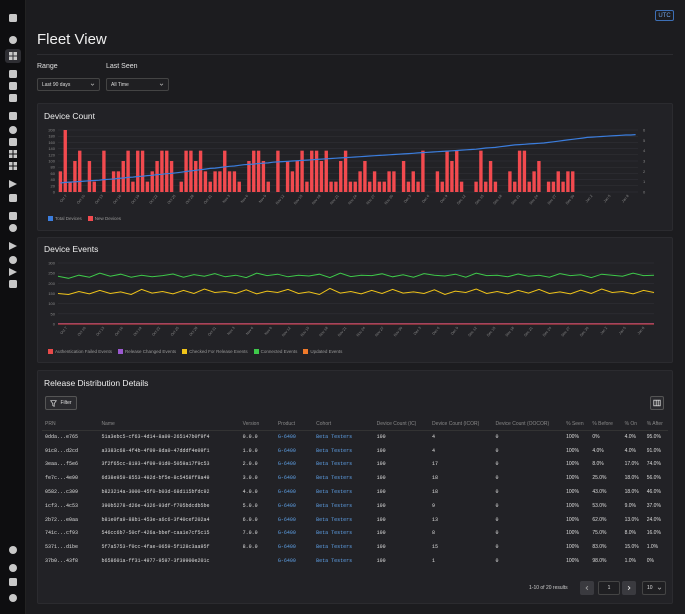 Image resolution: width=685 pixels, height=614 pixels. Describe the element at coordinates (275, 352) in the screenshot. I see `legend-item-connected: Connected Events` at that location.